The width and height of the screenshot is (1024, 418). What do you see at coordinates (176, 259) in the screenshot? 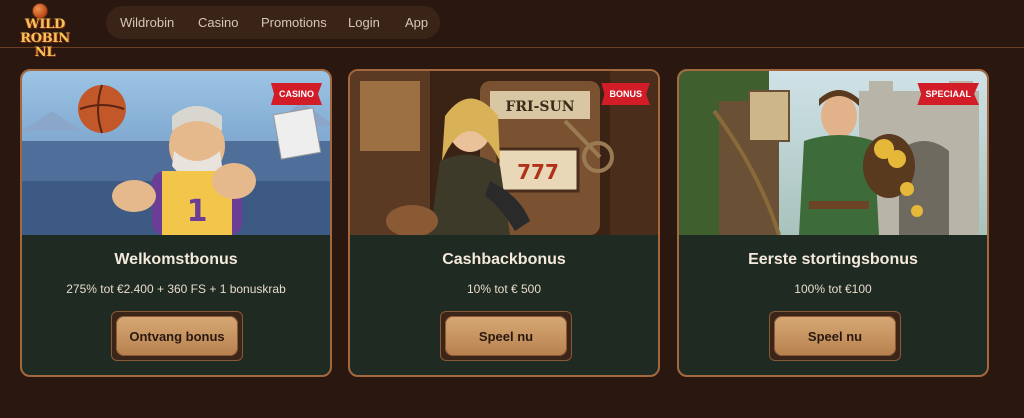
I see `card-title: Welkomstbonus` at bounding box center [176, 259].